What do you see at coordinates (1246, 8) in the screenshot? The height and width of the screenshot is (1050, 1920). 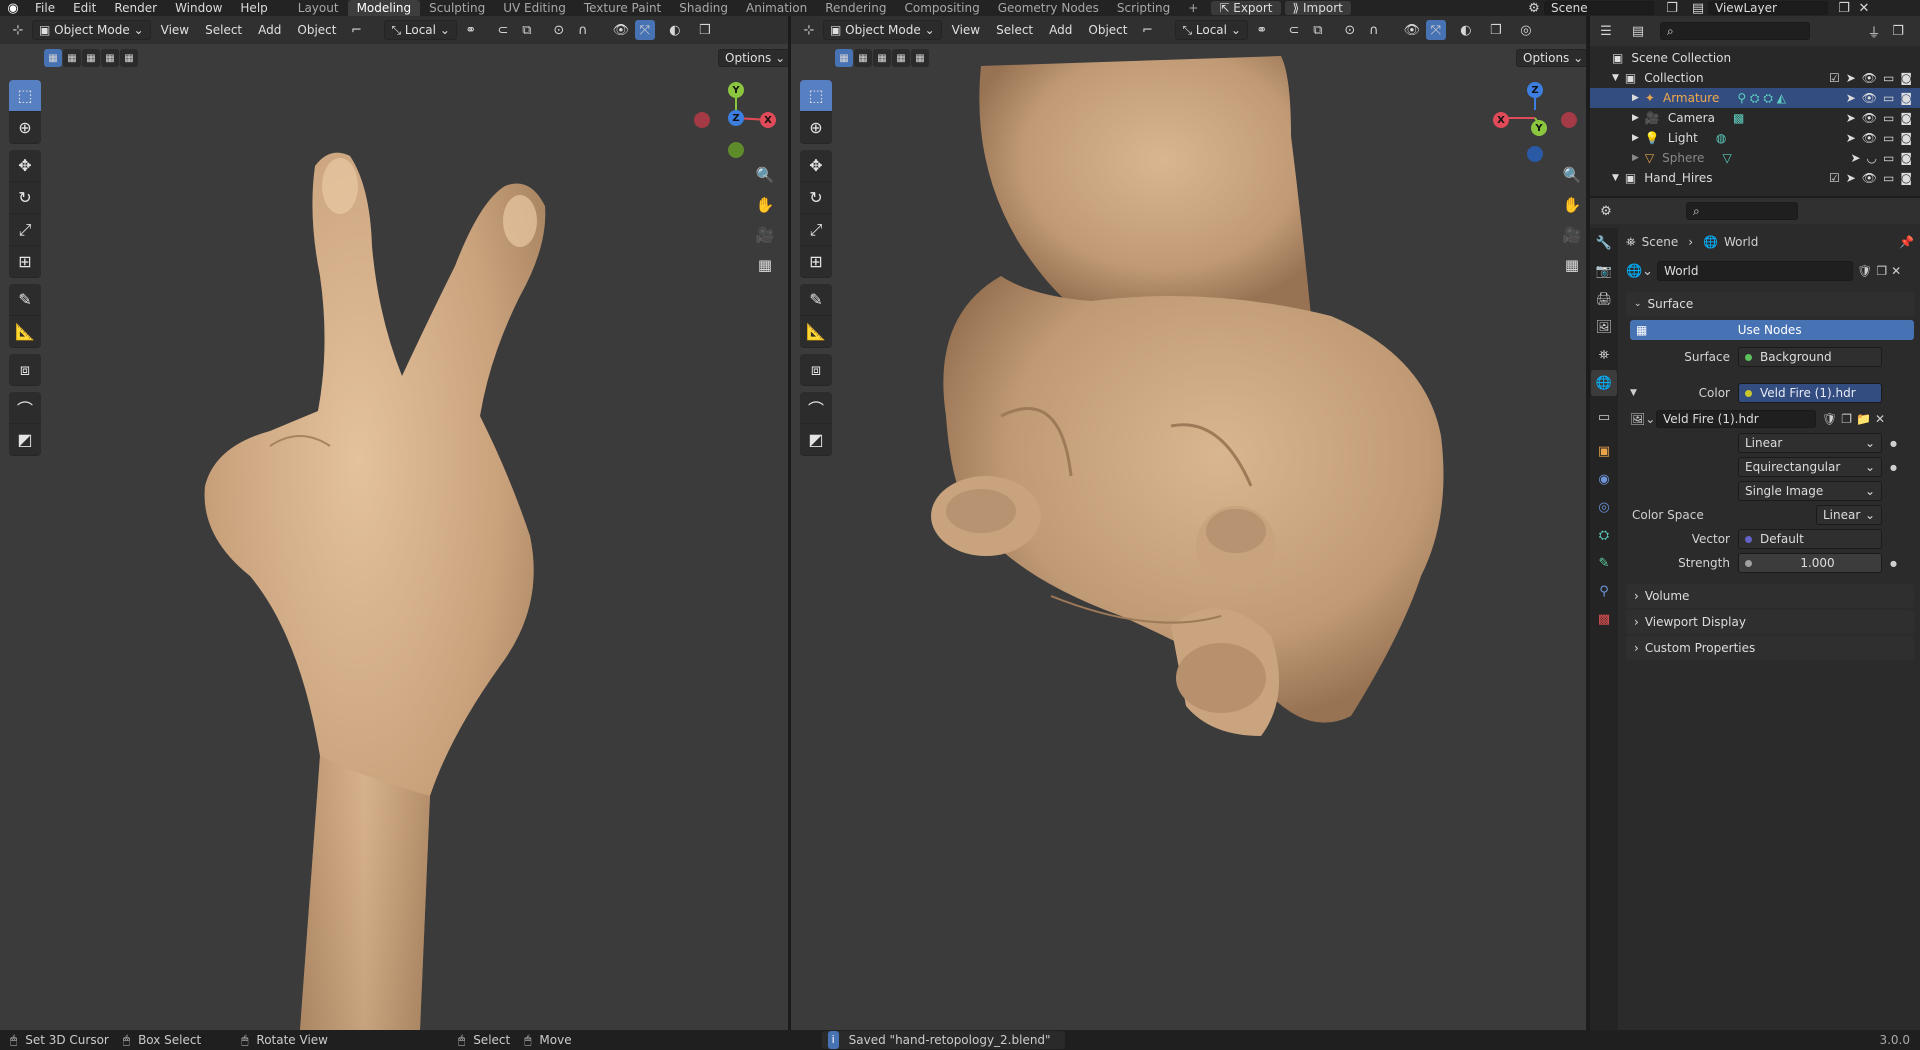 I see `export-button: ⇱ Export` at bounding box center [1246, 8].